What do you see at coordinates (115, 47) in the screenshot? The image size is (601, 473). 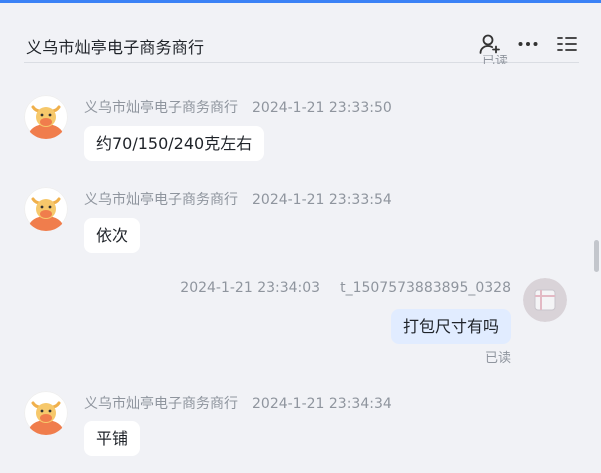 I see `chat-title: 义乌市灿亭电子商务商行` at bounding box center [115, 47].